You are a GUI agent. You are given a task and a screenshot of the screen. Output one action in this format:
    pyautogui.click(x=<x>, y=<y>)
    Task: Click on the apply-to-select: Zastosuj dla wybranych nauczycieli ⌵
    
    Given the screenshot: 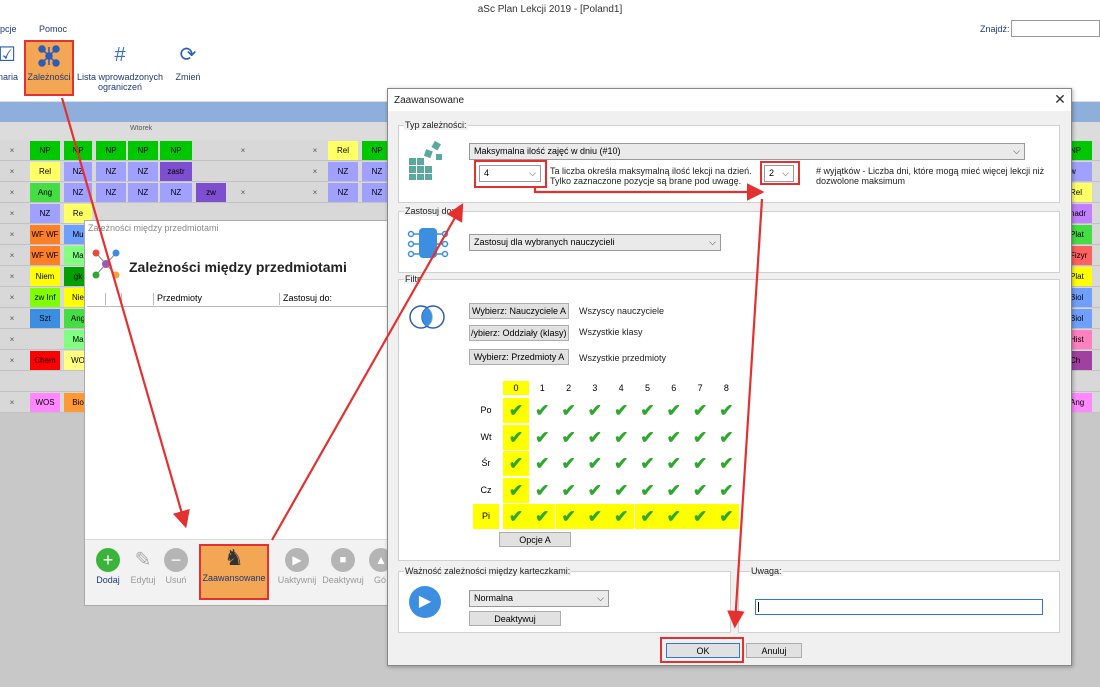 What is the action you would take?
    pyautogui.click(x=595, y=242)
    